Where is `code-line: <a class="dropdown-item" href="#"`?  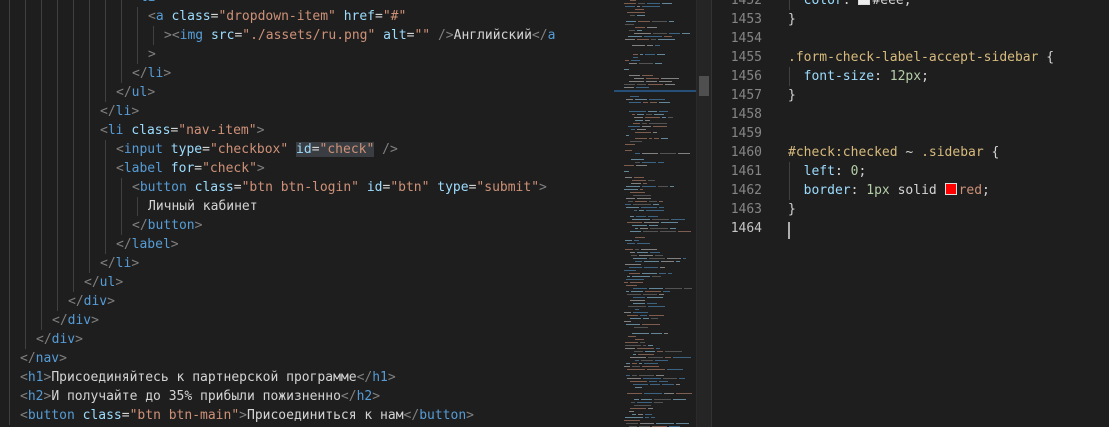 code-line: <a class="dropdown-item" href="#" is located at coordinates (277, 16).